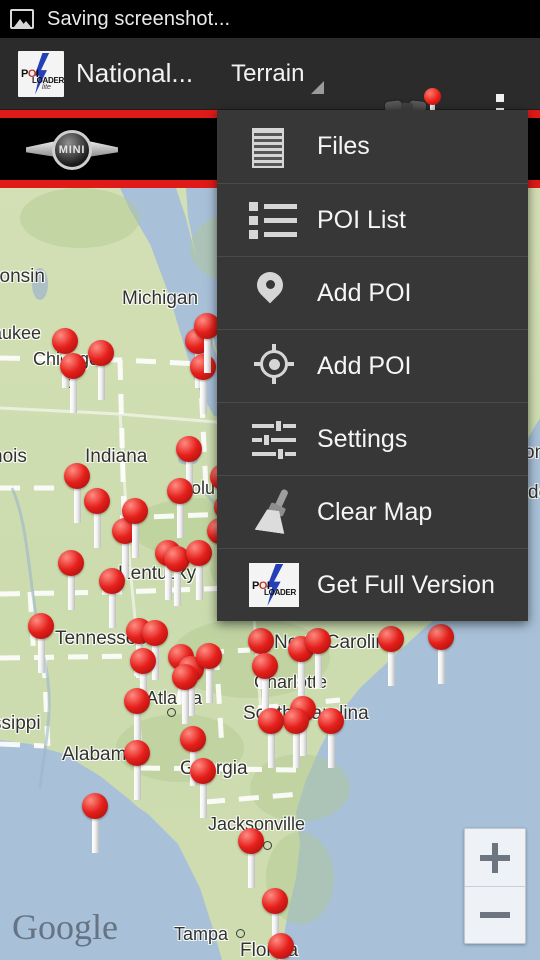 This screenshot has height=960, width=540. What do you see at coordinates (201, 934) in the screenshot?
I see `map-label: Tampa` at bounding box center [201, 934].